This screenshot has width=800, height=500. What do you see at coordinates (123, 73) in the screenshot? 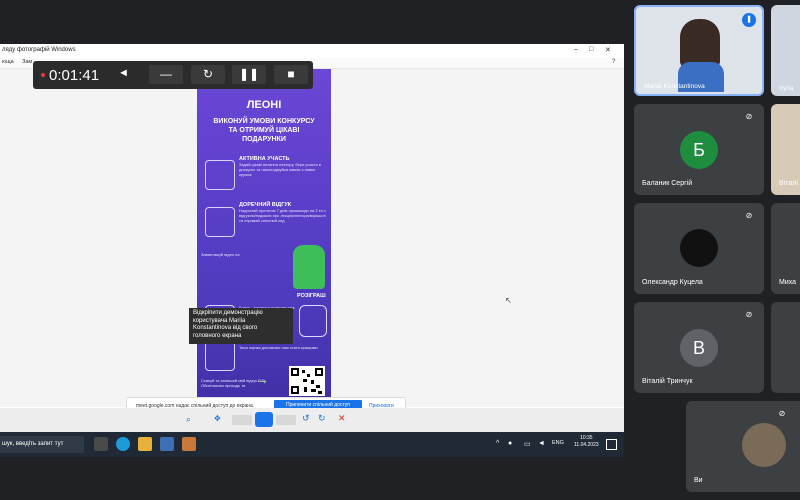
I see `speaker-icon: ◄` at bounding box center [123, 73].